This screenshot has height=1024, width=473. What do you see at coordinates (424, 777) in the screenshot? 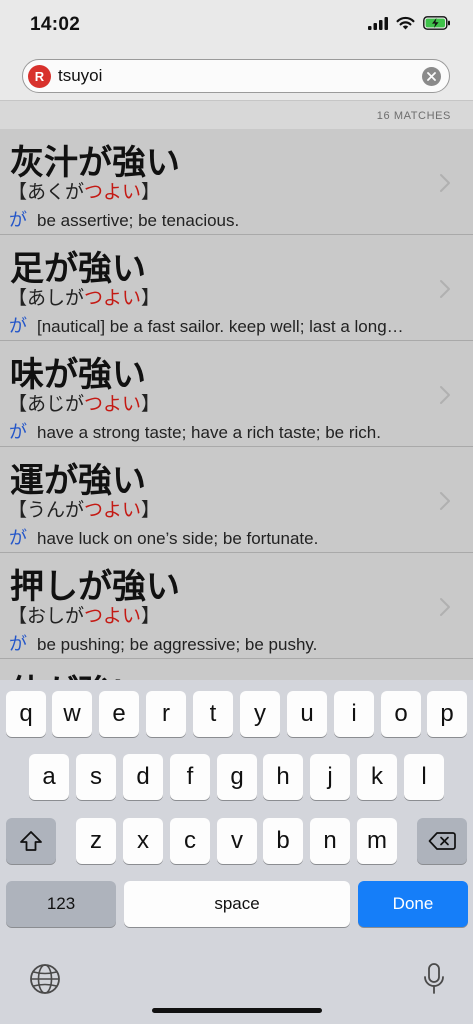
I see `key-l: l` at bounding box center [424, 777].